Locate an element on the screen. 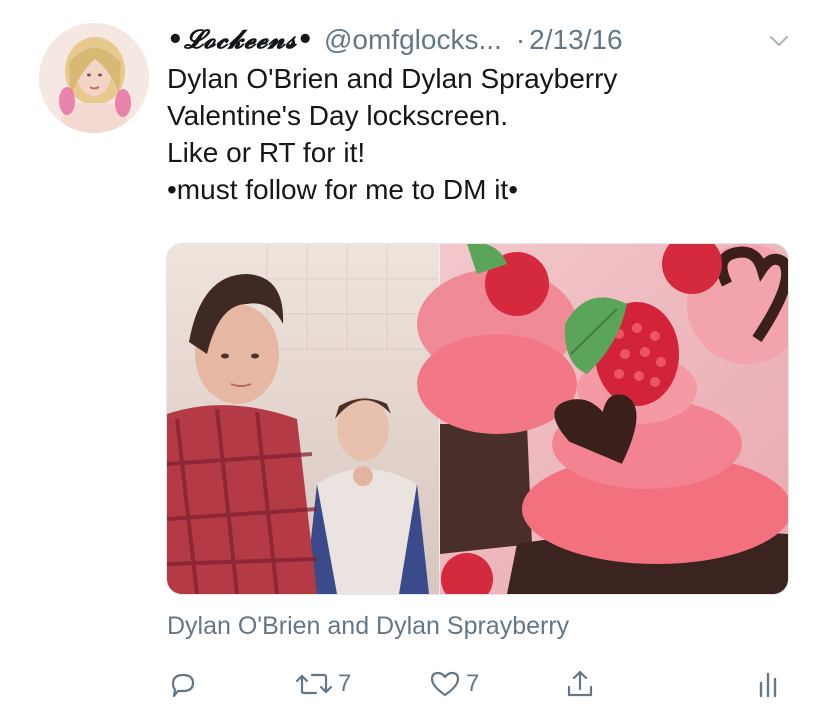 This screenshot has height=717, width=828. retweet-button: 7 is located at coordinates (322, 684).